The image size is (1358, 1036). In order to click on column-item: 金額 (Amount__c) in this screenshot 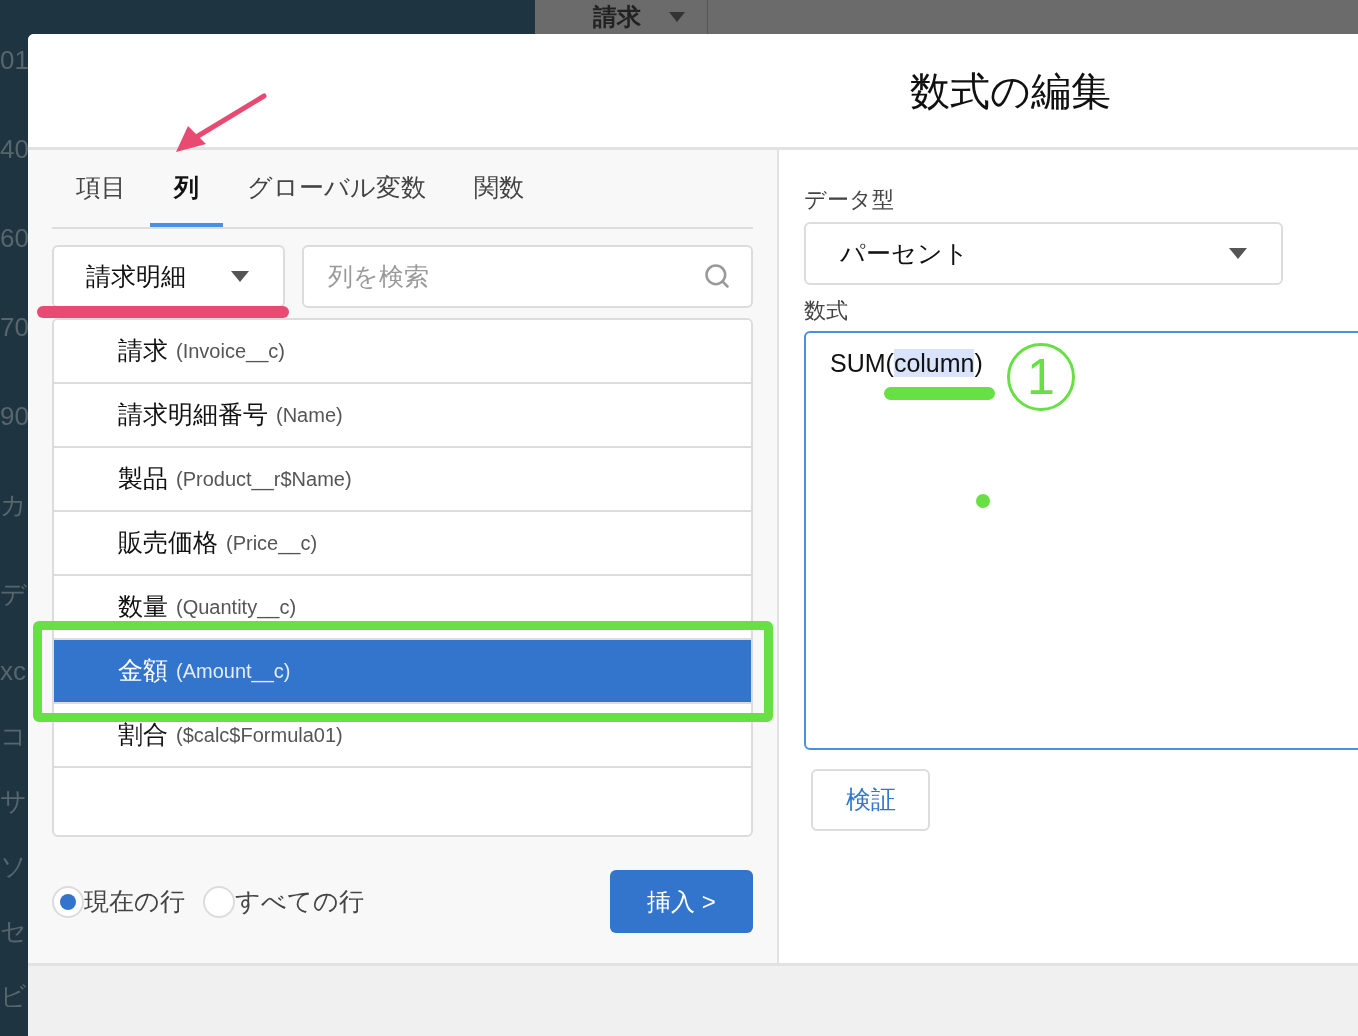, I will do `click(402, 672)`.